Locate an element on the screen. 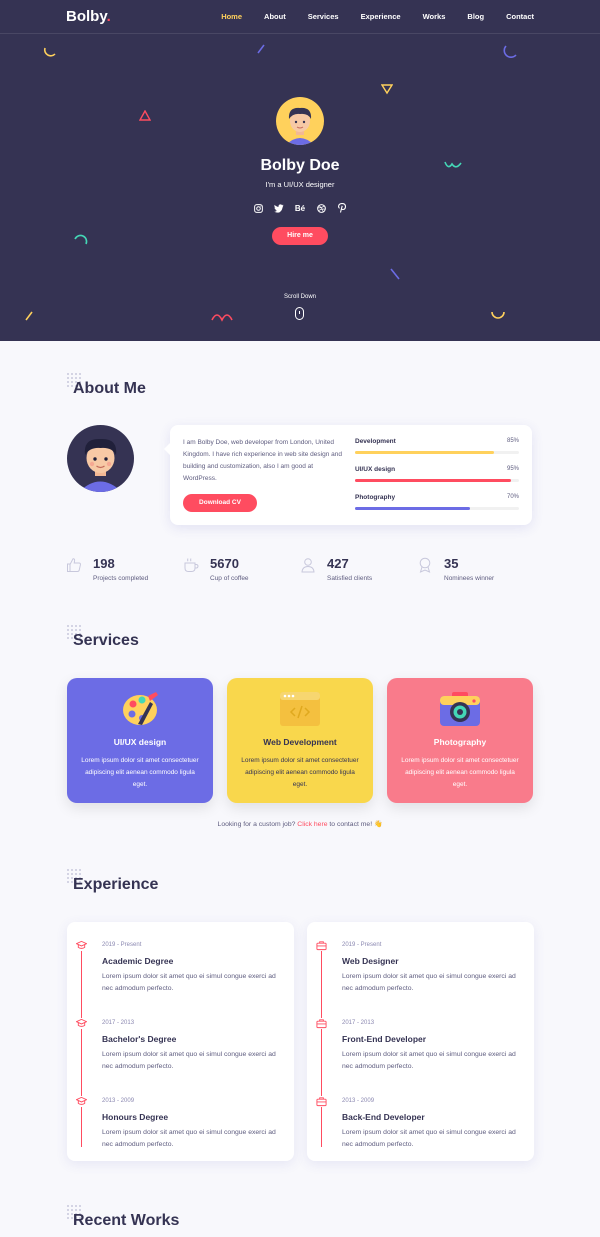 The width and height of the screenshot is (600, 1237). fact-nominees: 35 Nominees winner is located at coordinates (472, 571).